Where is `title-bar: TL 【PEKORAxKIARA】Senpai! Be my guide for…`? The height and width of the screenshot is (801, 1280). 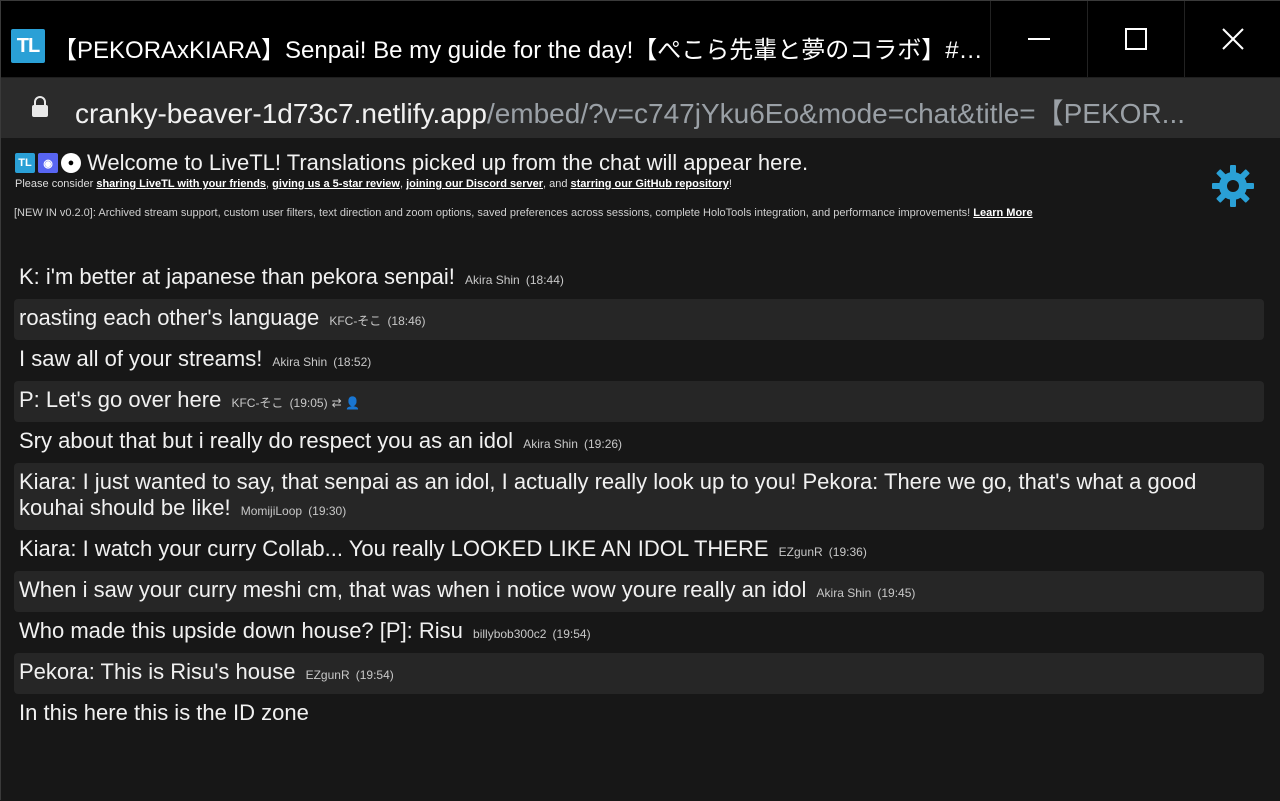
title-bar: TL 【PEKORAxKIARA】Senpai! Be my guide for… is located at coordinates (640, 39).